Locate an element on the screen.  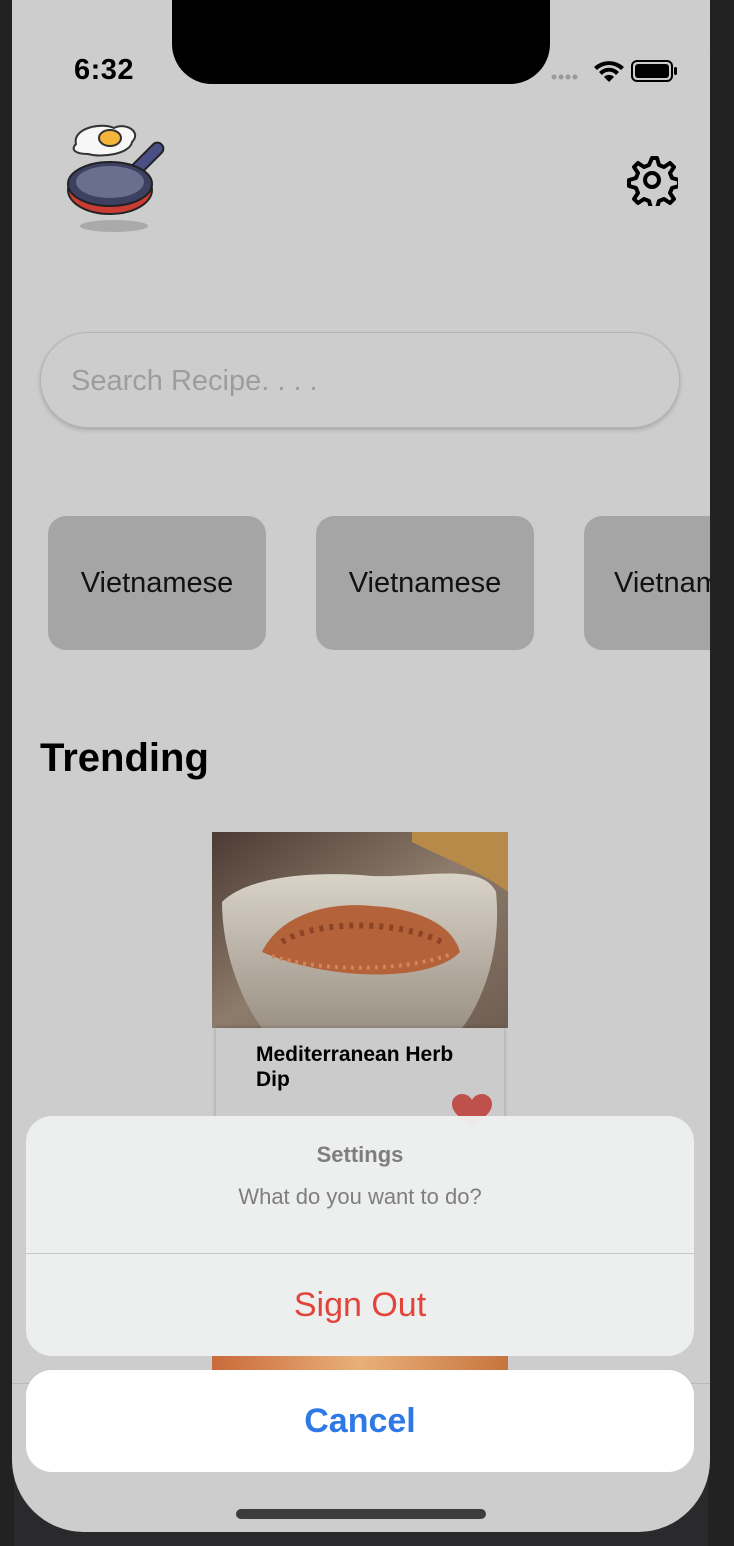
signal-icon is located at coordinates (564, 77).